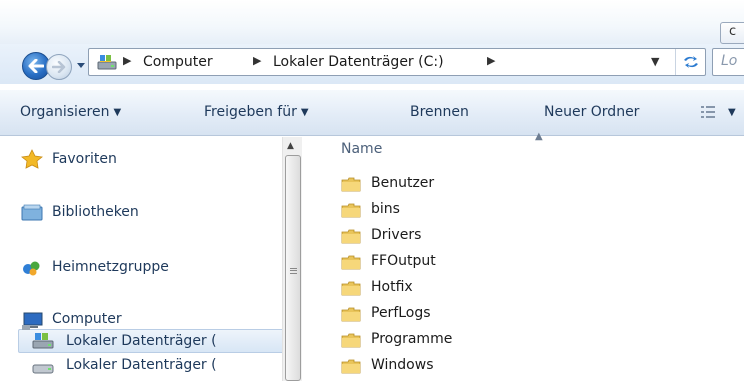 The image size is (744, 381). Describe the element at coordinates (110, 267) in the screenshot. I see `nav-item-homegroup: Heimnetzgruppe` at that location.